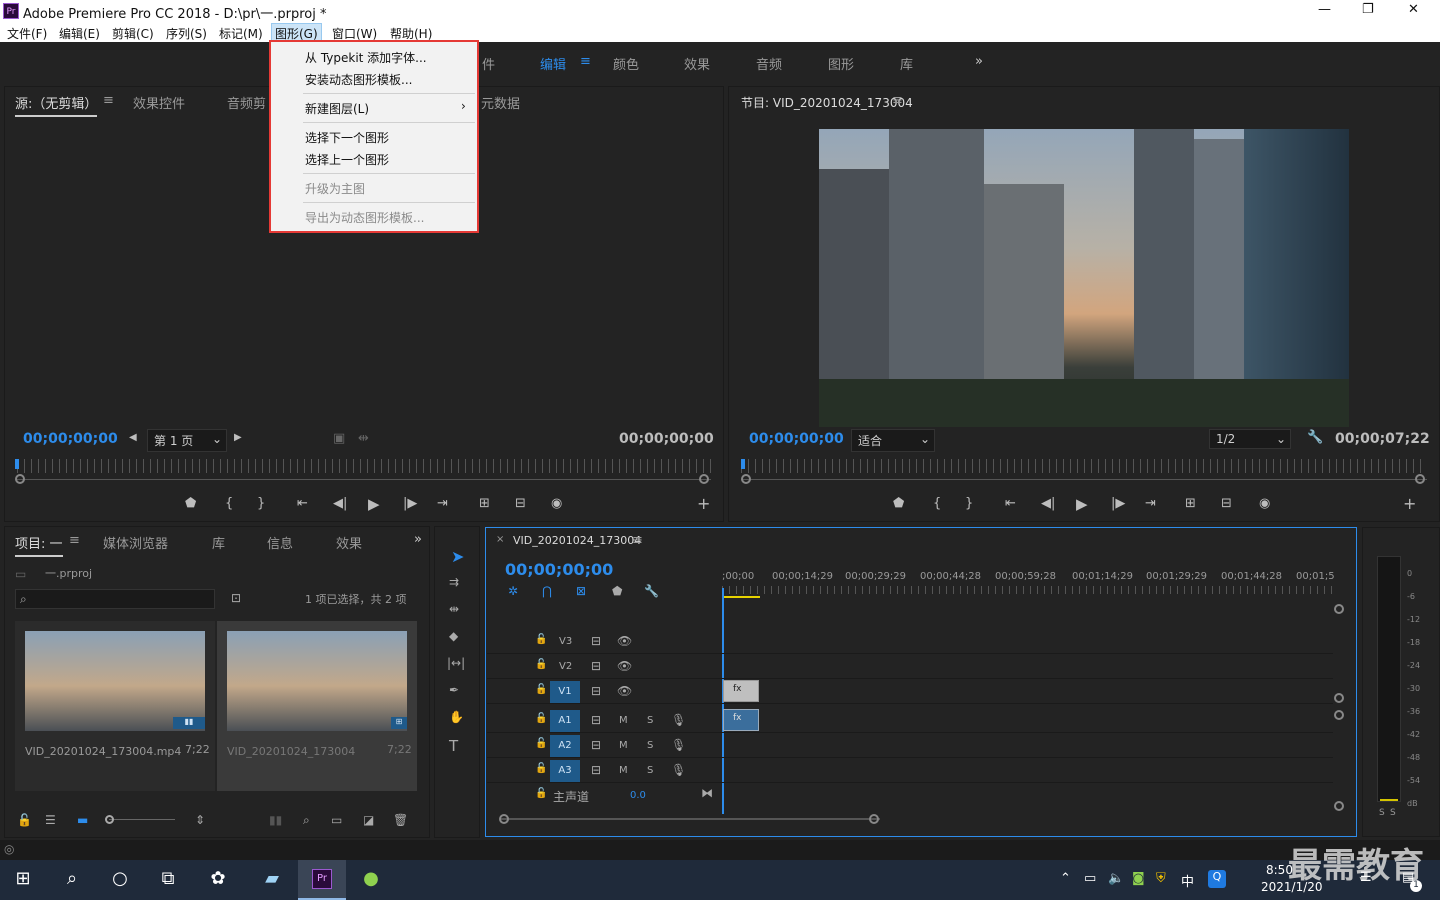 This screenshot has height=900, width=1440. I want to click on workspace-tab-color: 颜色, so click(626, 63).